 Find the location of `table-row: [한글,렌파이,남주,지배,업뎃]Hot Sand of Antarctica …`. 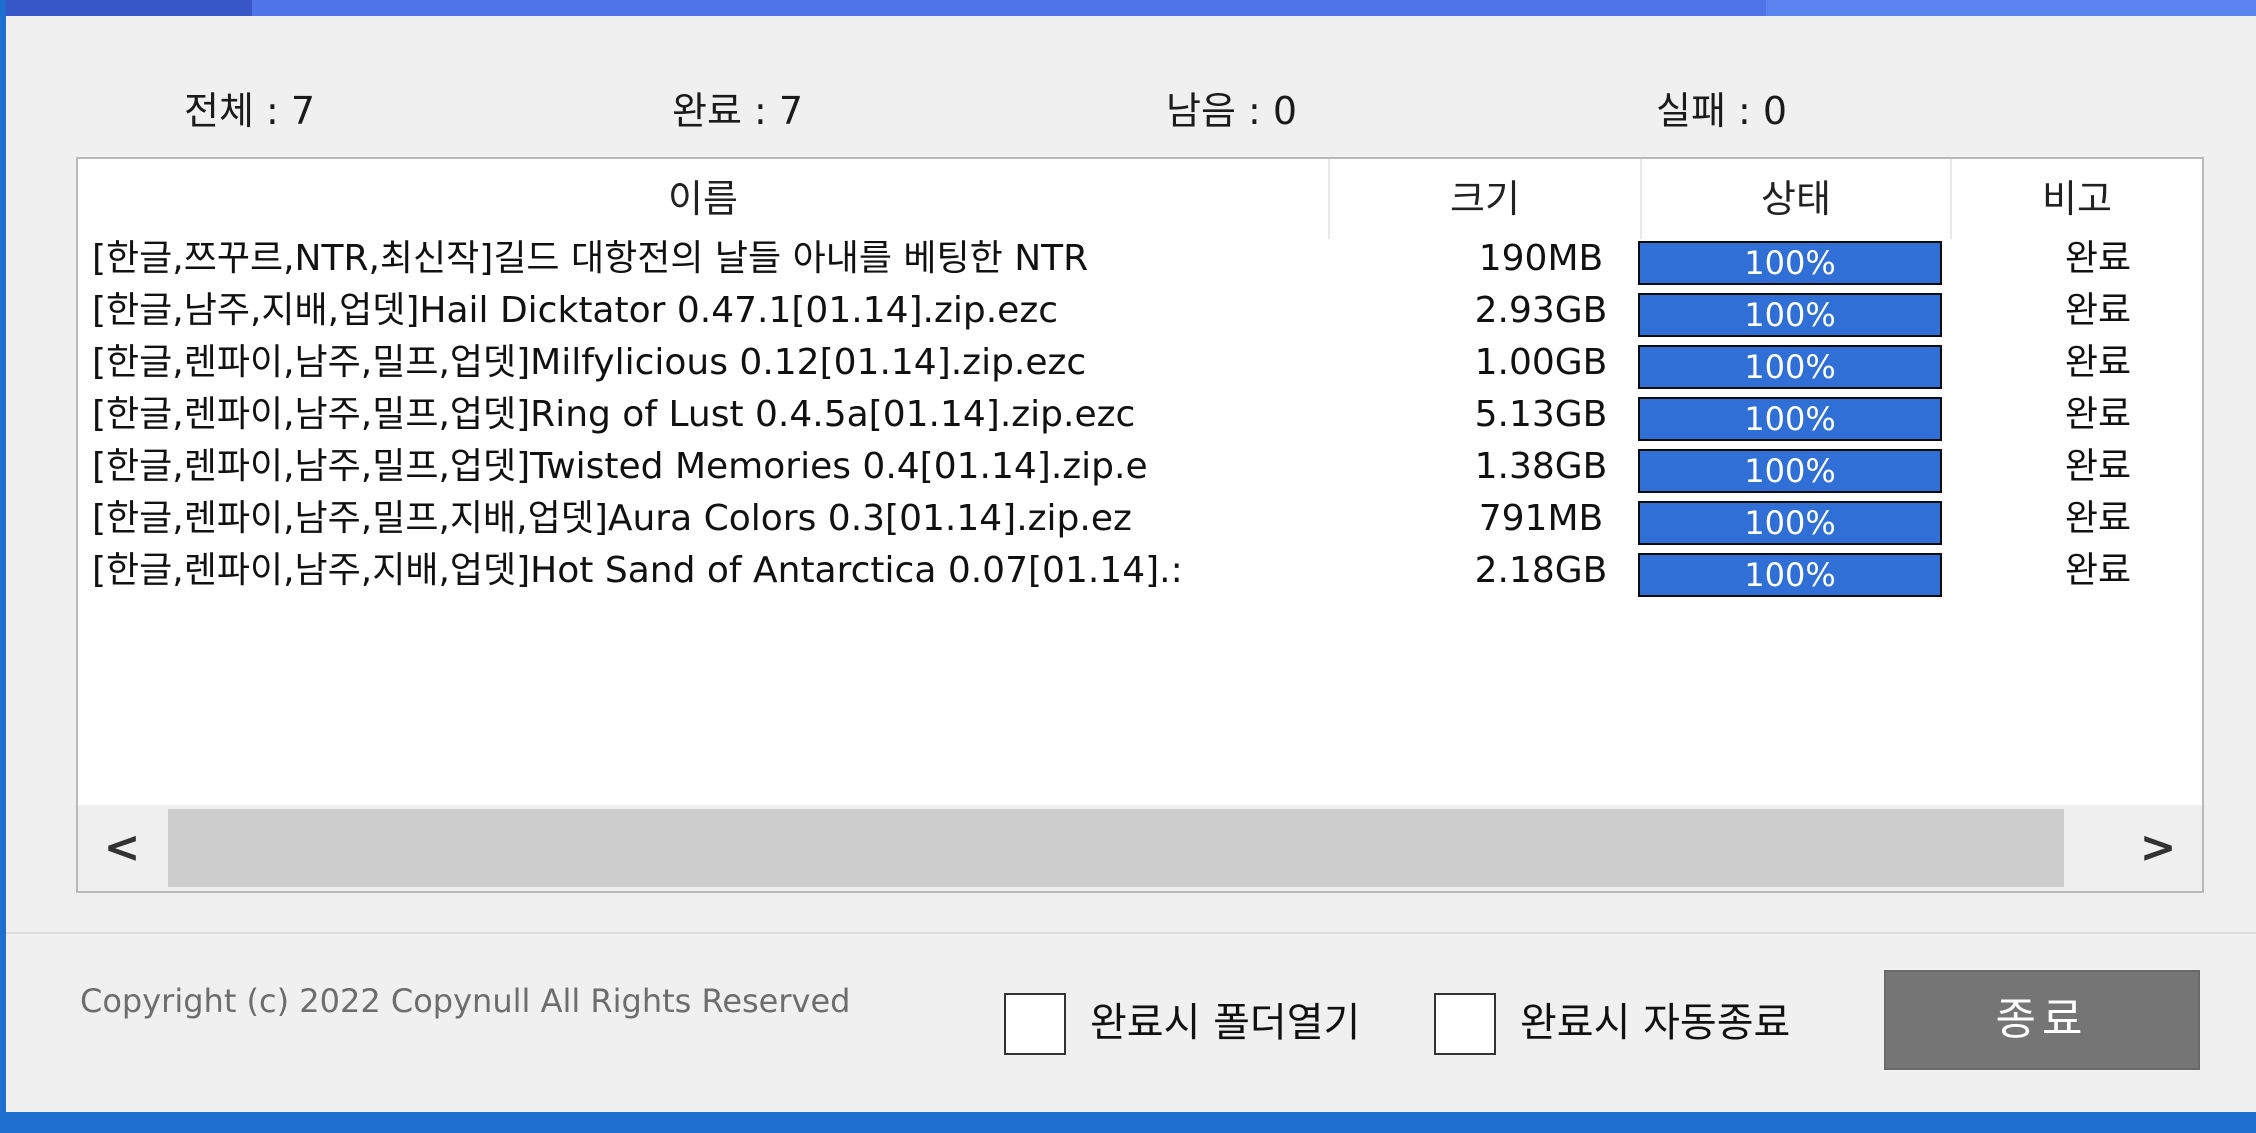

table-row: [한글,렌파이,남주,지배,업뎃]Hot Sand of Antarctica … is located at coordinates (1140, 571).